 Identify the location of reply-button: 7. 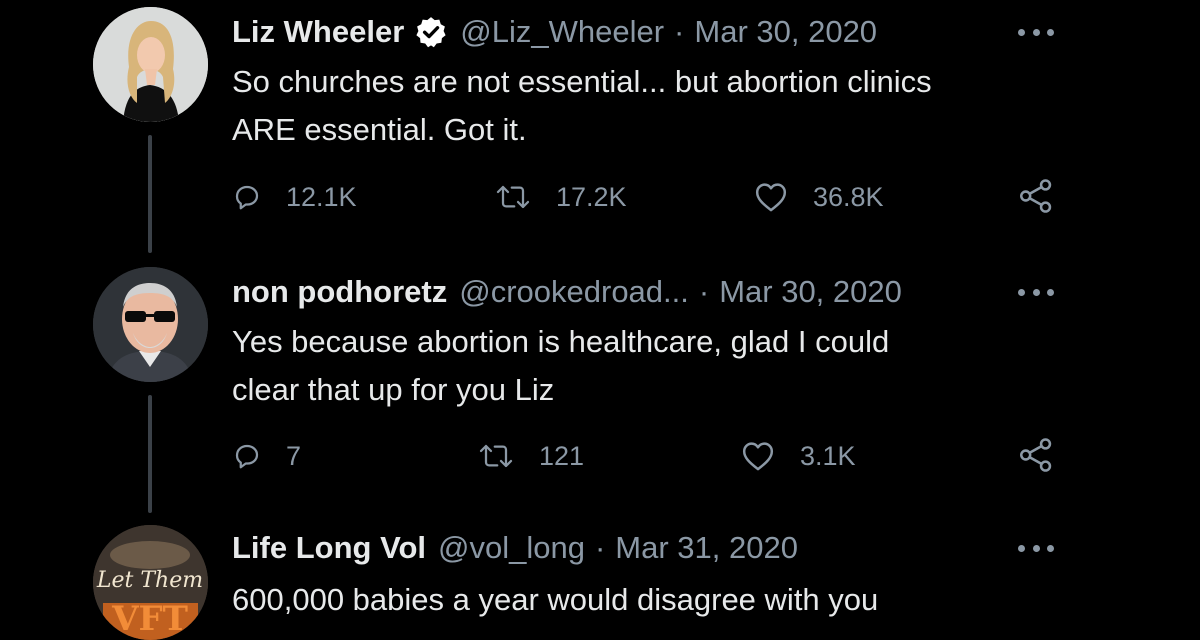
(266, 456).